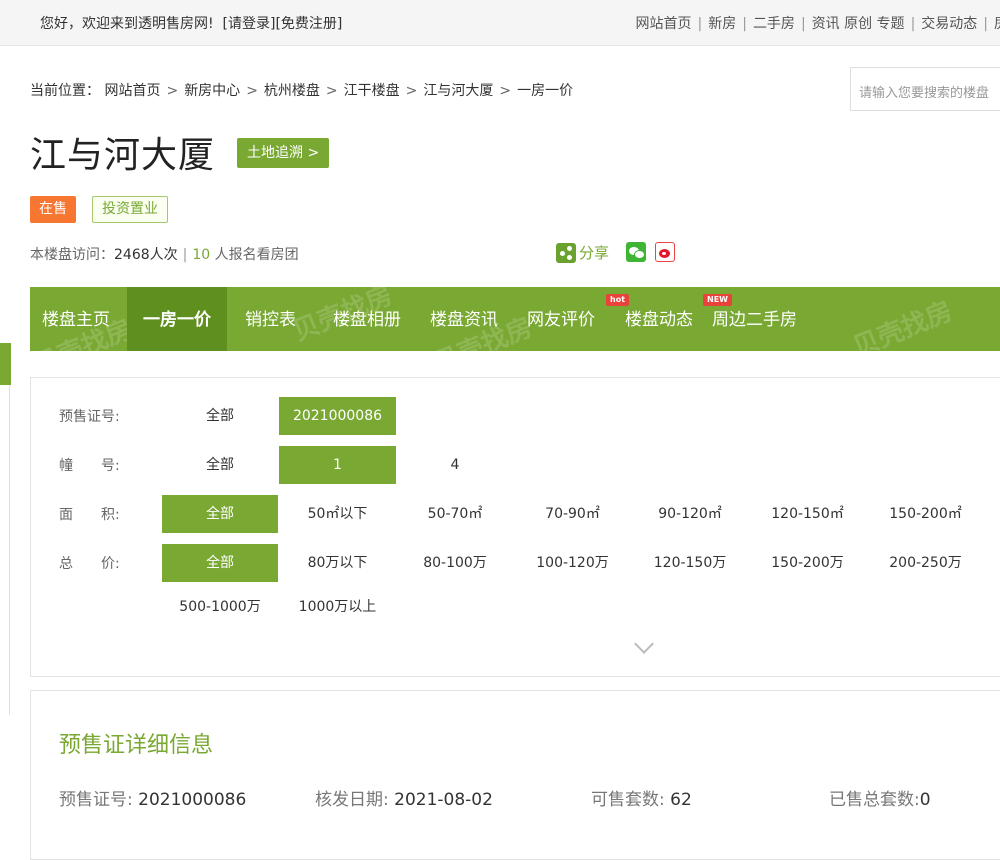 The width and height of the screenshot is (1000, 860). Describe the element at coordinates (925, 800) in the screenshot. I see `detail-sold-value: 0` at that location.